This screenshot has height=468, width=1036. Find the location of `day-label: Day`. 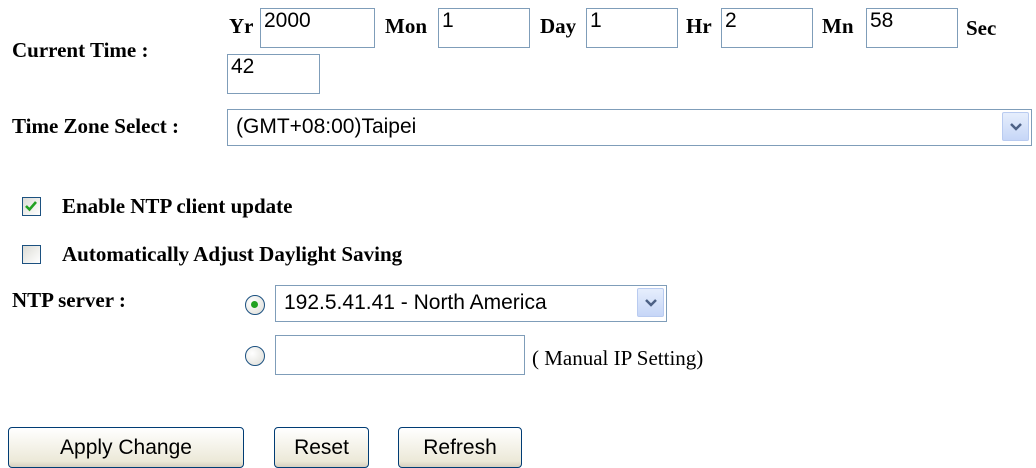

day-label: Day is located at coordinates (558, 26).